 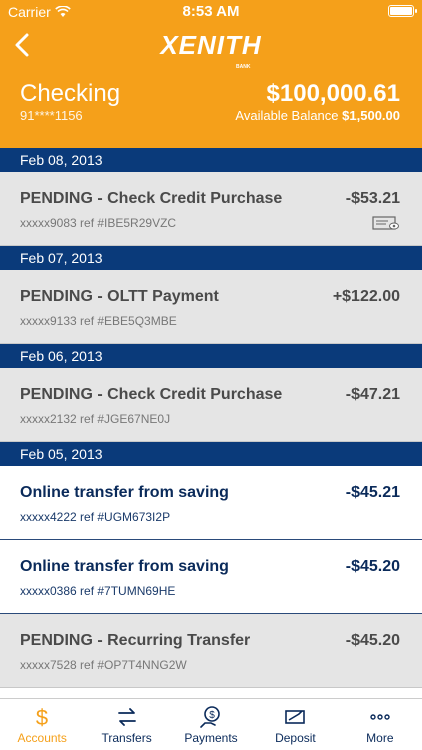 I want to click on account-number: 91****1156, so click(x=51, y=115).